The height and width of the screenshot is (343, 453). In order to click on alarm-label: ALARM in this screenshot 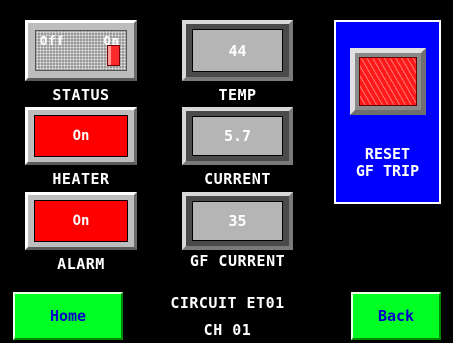, I will do `click(81, 264)`.